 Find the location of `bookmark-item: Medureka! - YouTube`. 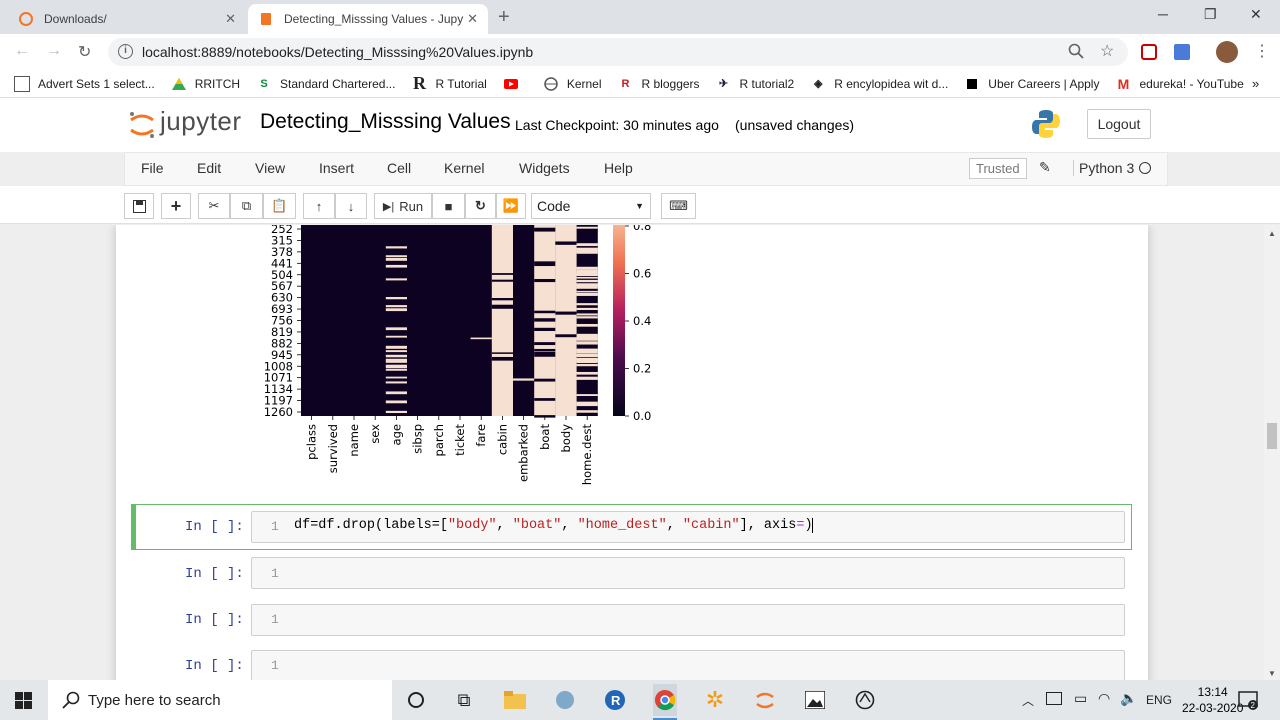

bookmark-item: Medureka! - YouTube is located at coordinates (1179, 84).